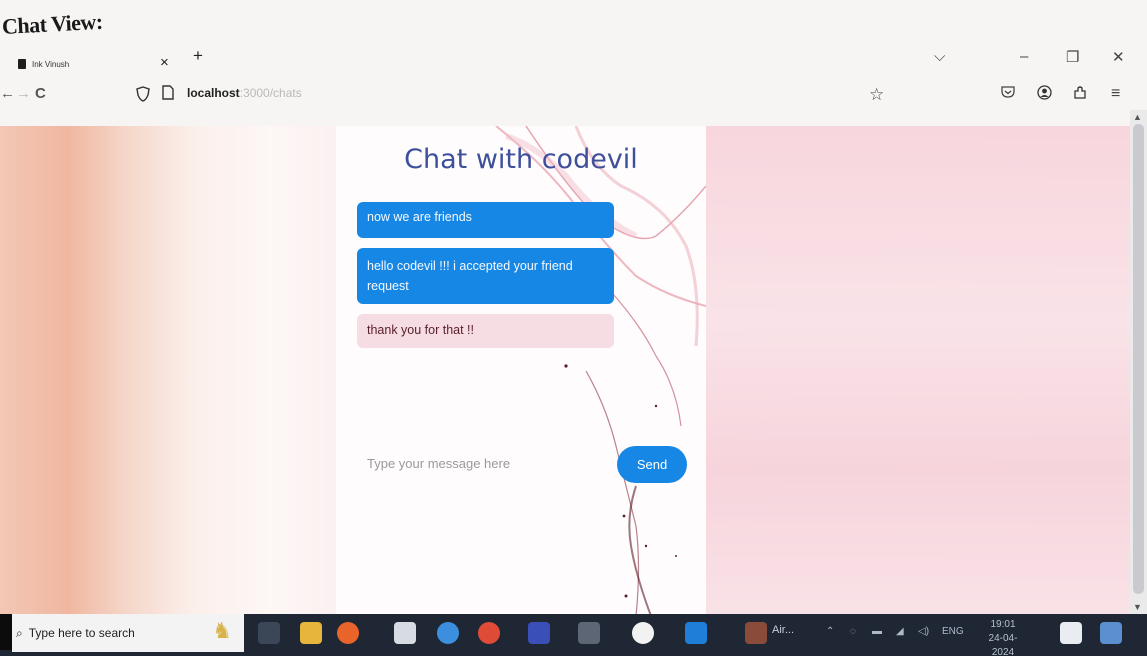 This screenshot has width=1147, height=656. What do you see at coordinates (1111, 633) in the screenshot?
I see `widget-icon` at bounding box center [1111, 633].